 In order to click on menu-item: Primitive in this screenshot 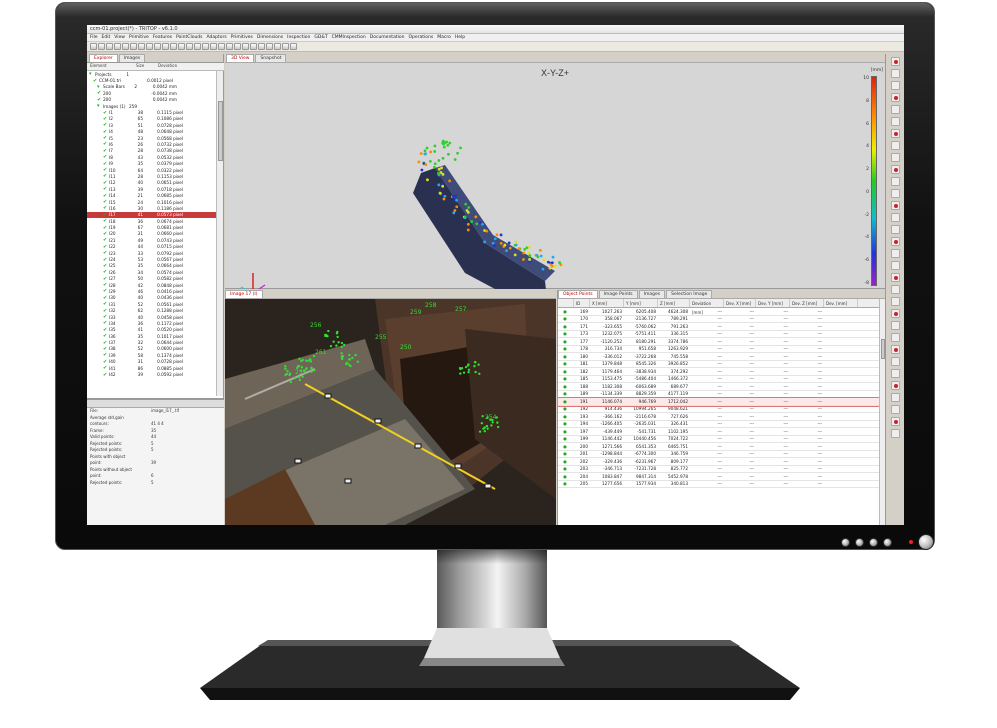, I will do `click(139, 37)`.